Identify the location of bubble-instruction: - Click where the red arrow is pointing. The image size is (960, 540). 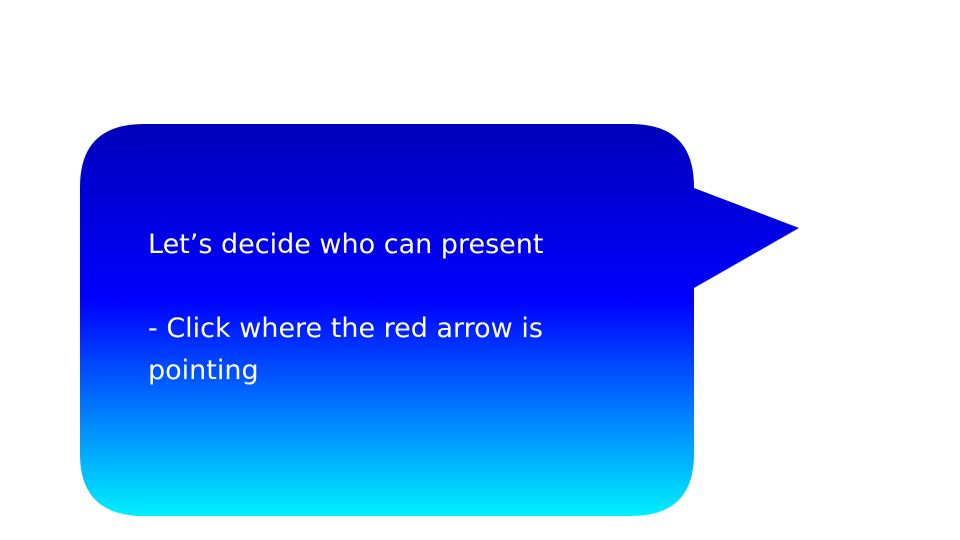
(345, 349).